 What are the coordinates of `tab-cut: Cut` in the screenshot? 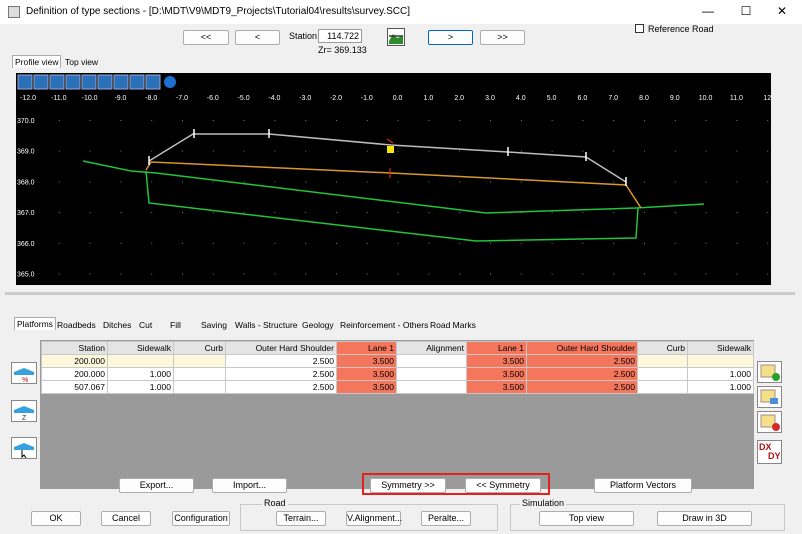 It's located at (145, 325).